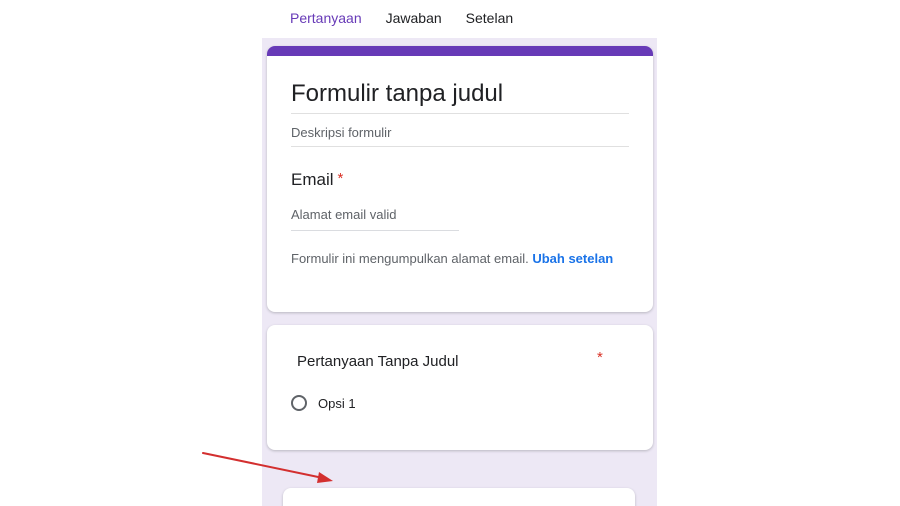 This screenshot has height=506, width=900. What do you see at coordinates (410, 258) in the screenshot?
I see `email-notice-text: Formulir ini mengumpulkan alamat email.` at bounding box center [410, 258].